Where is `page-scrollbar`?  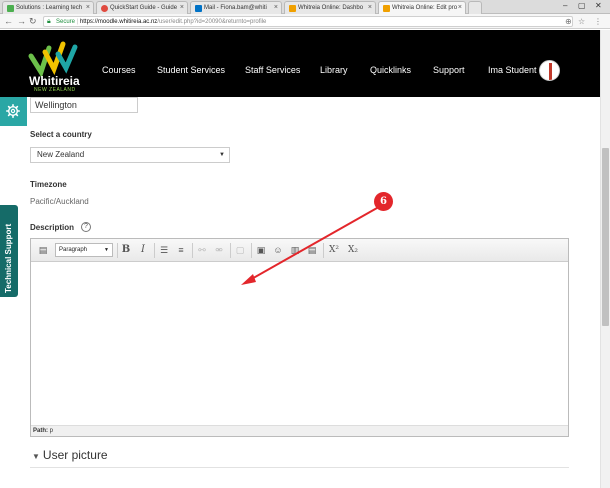
page-scrollbar is located at coordinates (605, 259).